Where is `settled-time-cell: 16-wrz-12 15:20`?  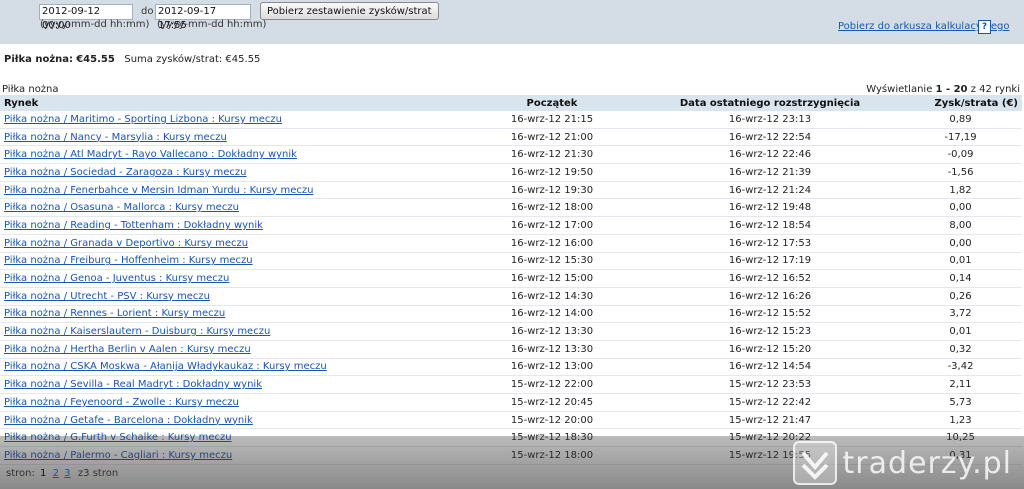
settled-time-cell: 16-wrz-12 15:20 is located at coordinates (770, 349).